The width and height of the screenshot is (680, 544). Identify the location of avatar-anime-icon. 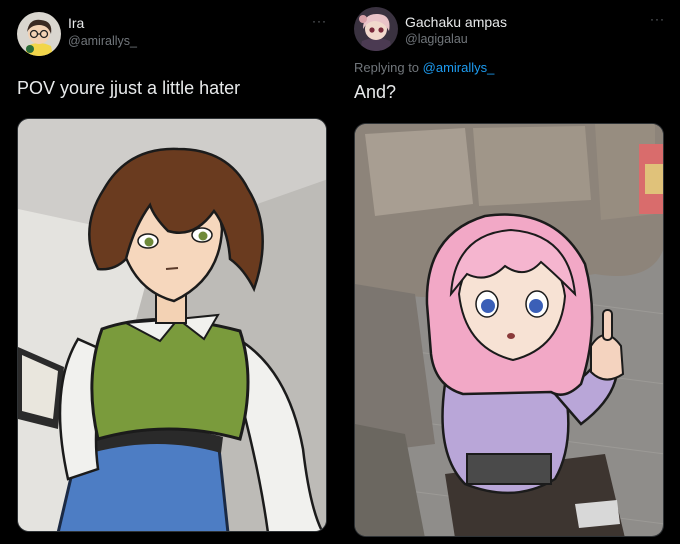
(376, 29).